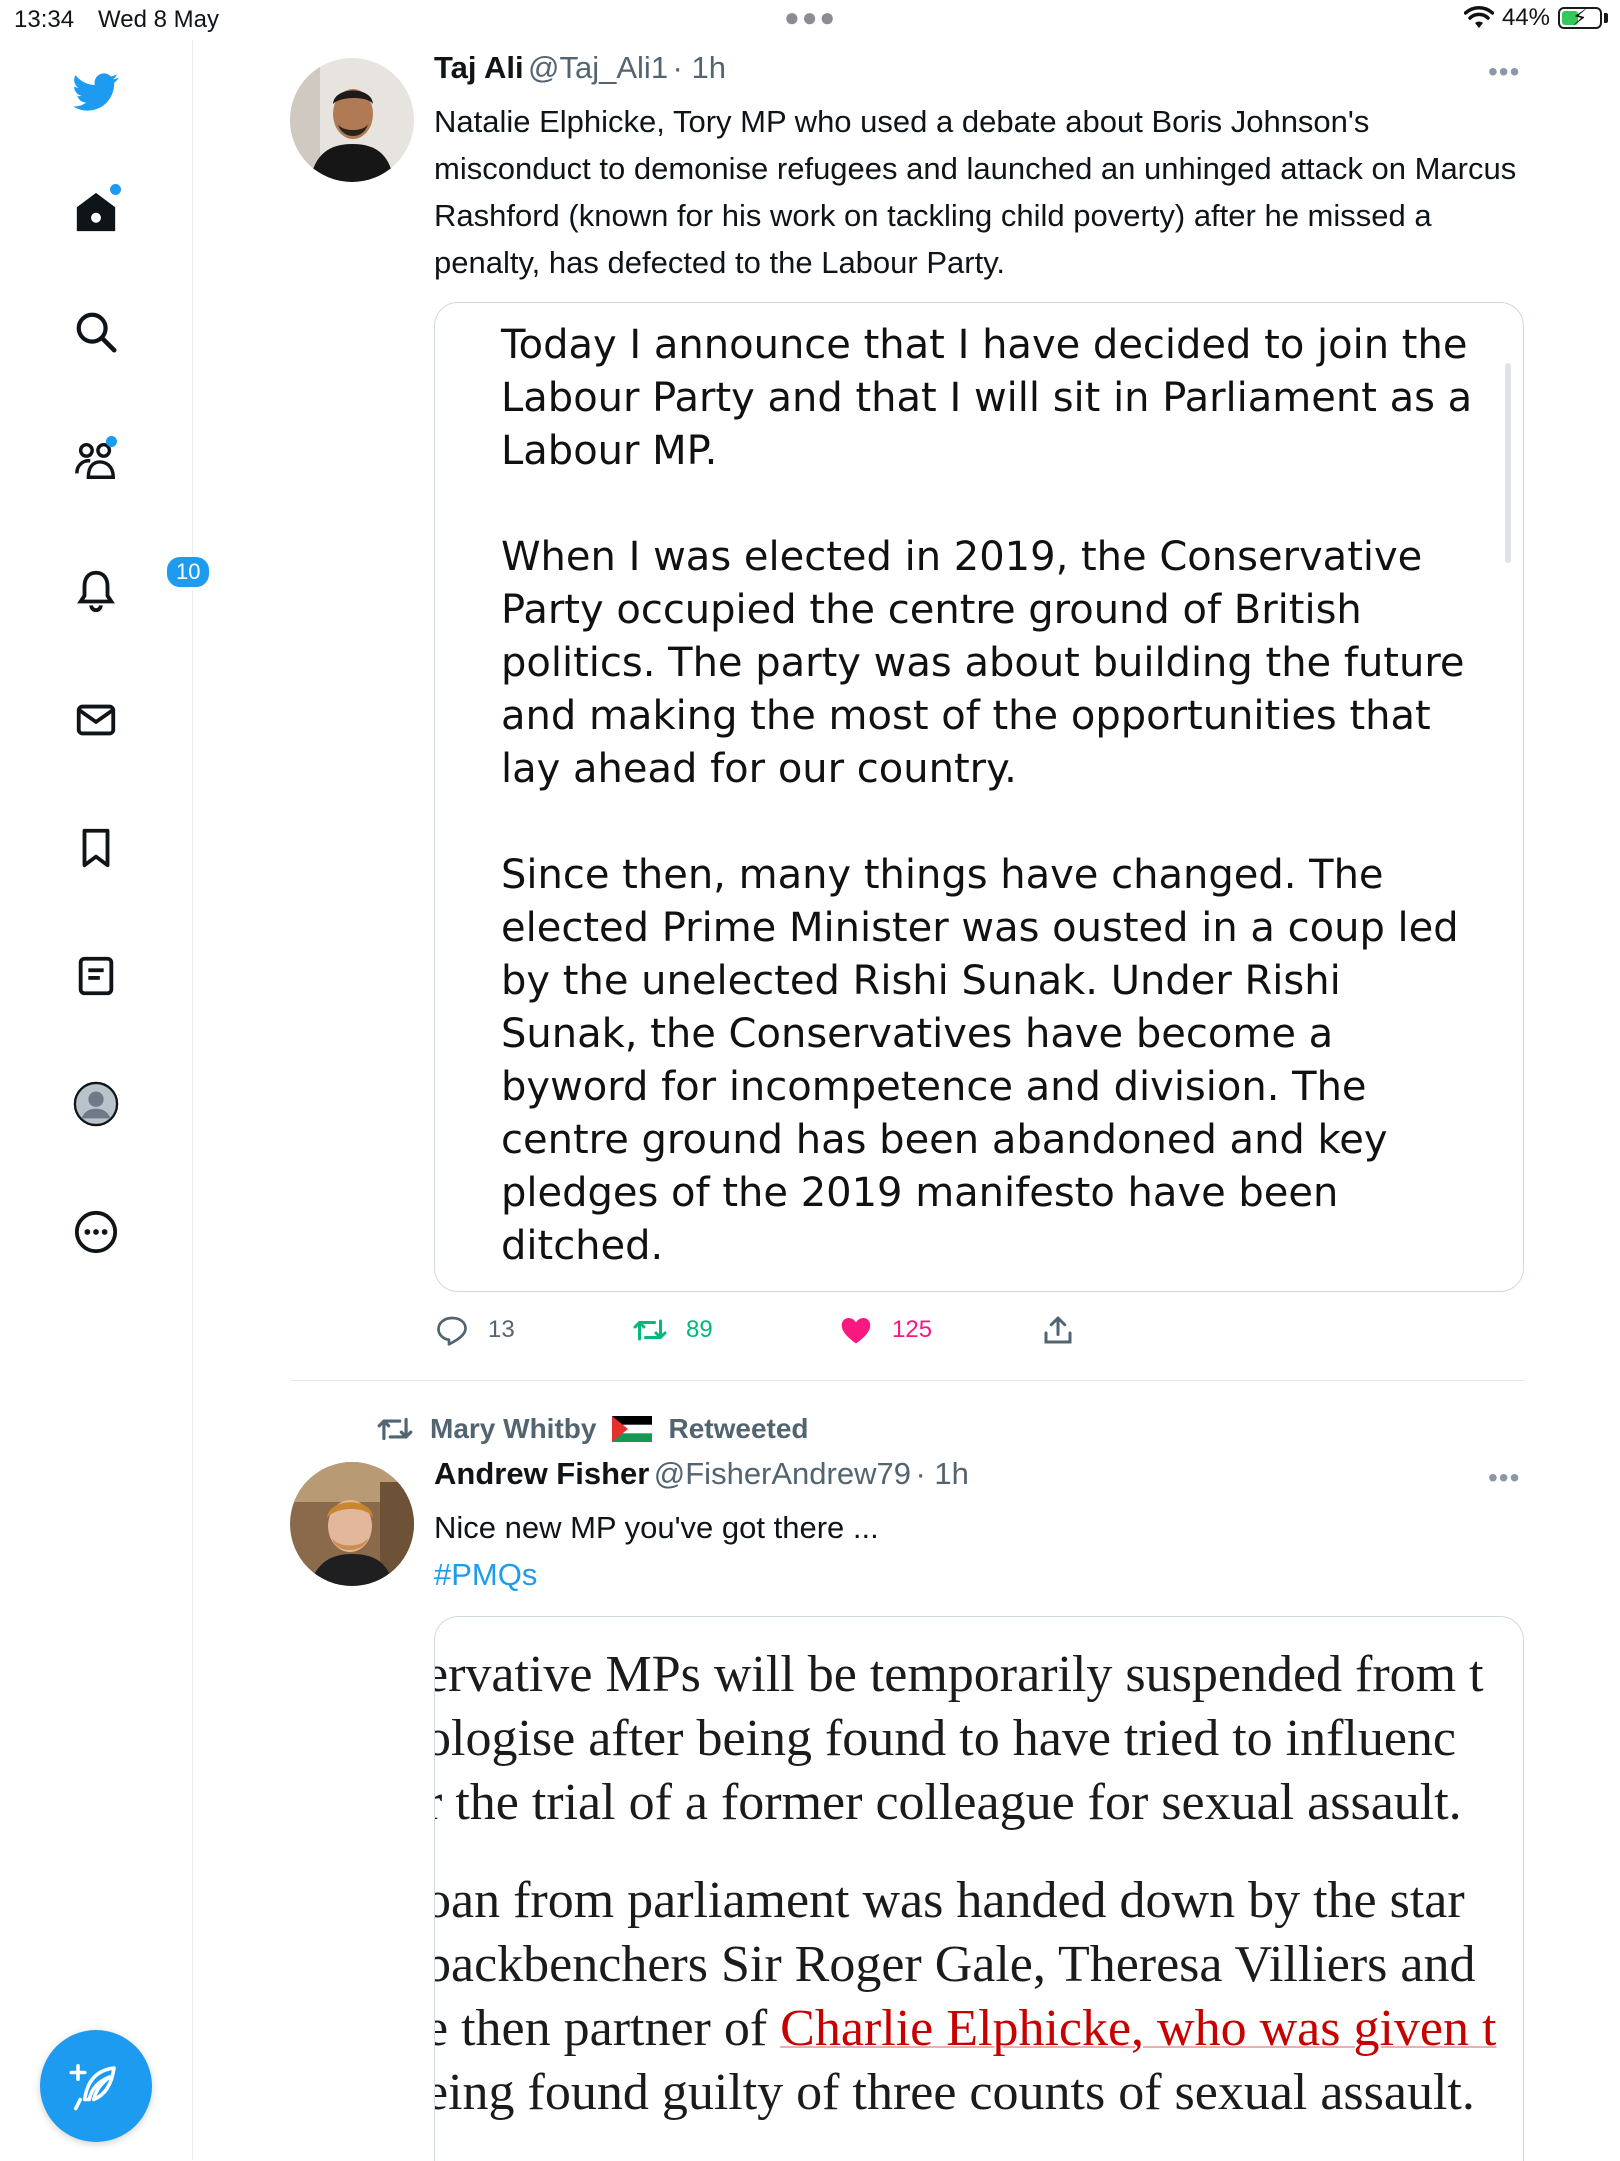 This screenshot has height=2161, width=1620. What do you see at coordinates (738, 1428) in the screenshot?
I see `retweeted-label: Retweeted` at bounding box center [738, 1428].